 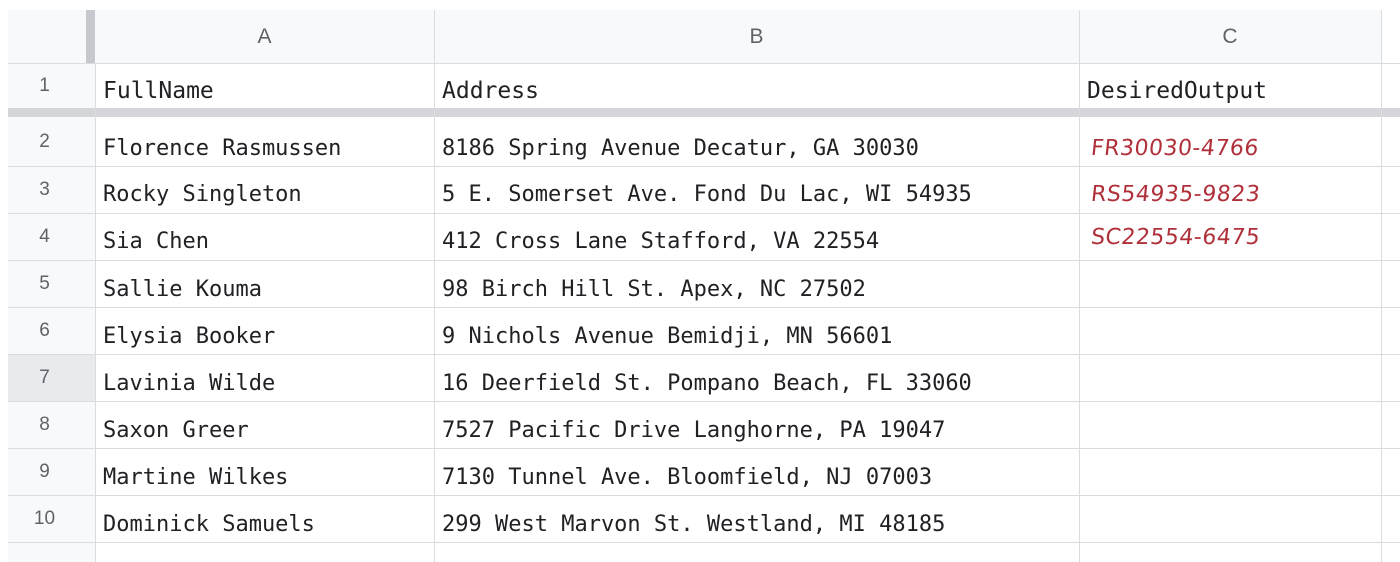 I want to click on cell-a6: Elysia Booker, so click(x=264, y=336).